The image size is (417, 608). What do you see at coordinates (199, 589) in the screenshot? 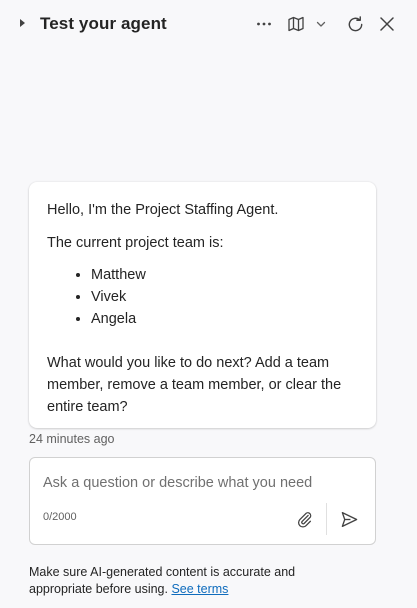
I see `see-terms-link: See terms` at bounding box center [199, 589].